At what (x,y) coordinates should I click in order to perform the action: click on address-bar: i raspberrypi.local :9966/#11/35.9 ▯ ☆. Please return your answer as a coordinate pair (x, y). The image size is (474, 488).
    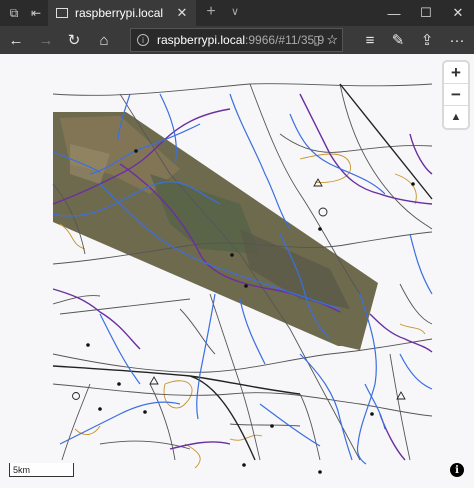
    Looking at the image, I should click on (236, 40).